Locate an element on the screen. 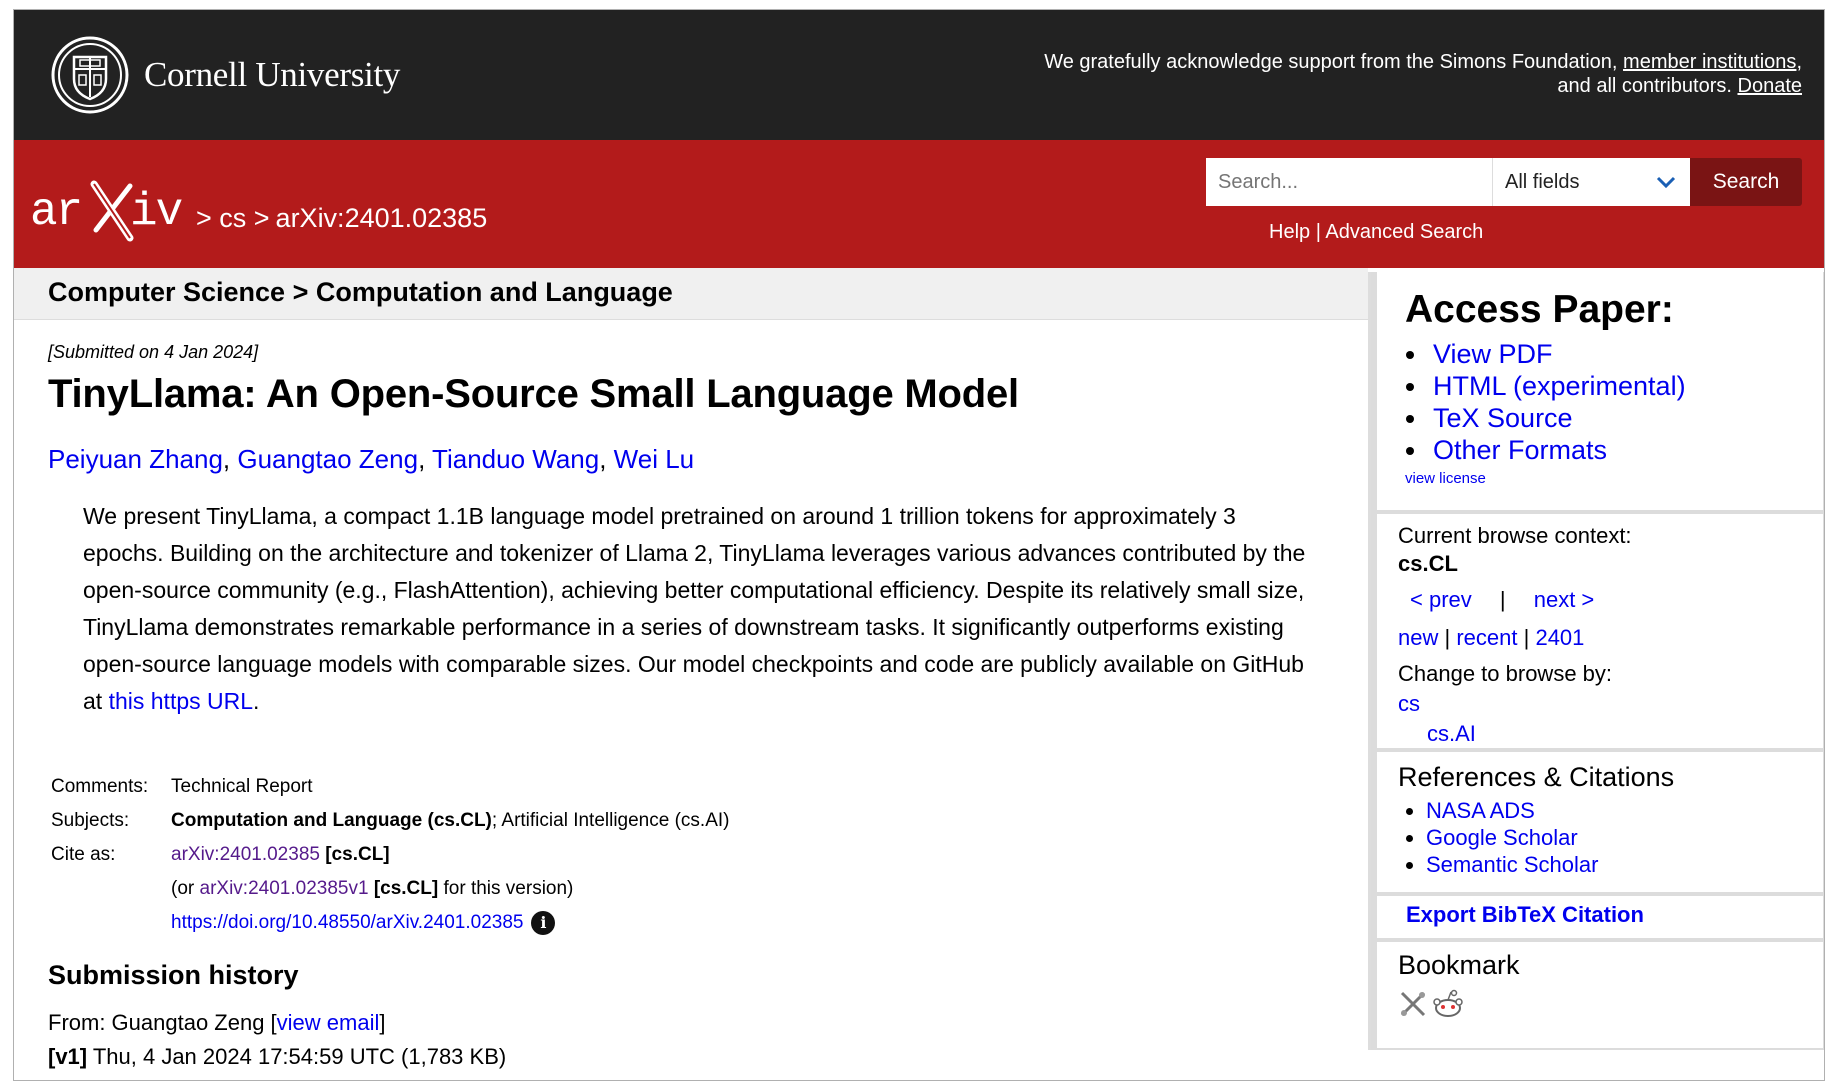 The width and height of the screenshot is (1833, 1089). references-title: References & Citations is located at coordinates (1536, 777).